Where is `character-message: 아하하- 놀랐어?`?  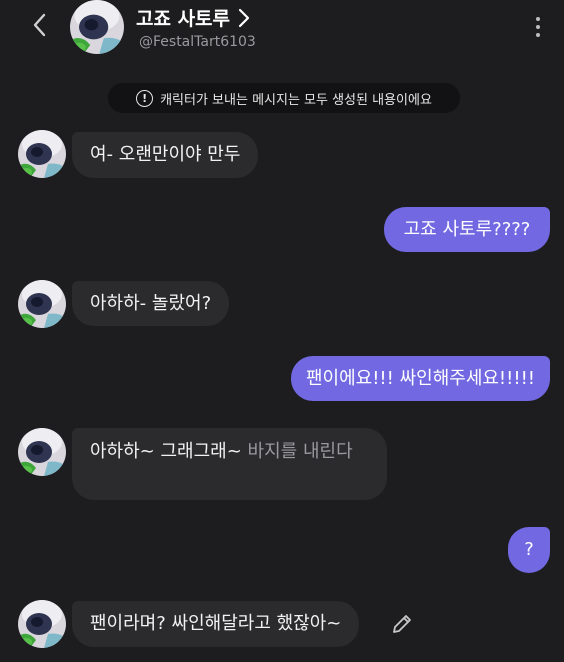
character-message: 아하하- 놀랐어? is located at coordinates (151, 303).